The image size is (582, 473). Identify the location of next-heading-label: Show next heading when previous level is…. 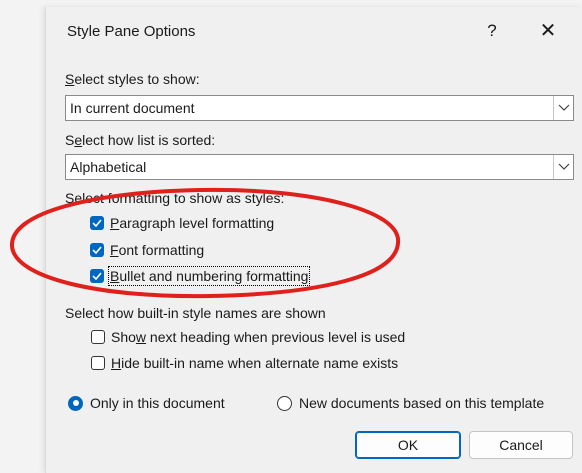
(258, 337).